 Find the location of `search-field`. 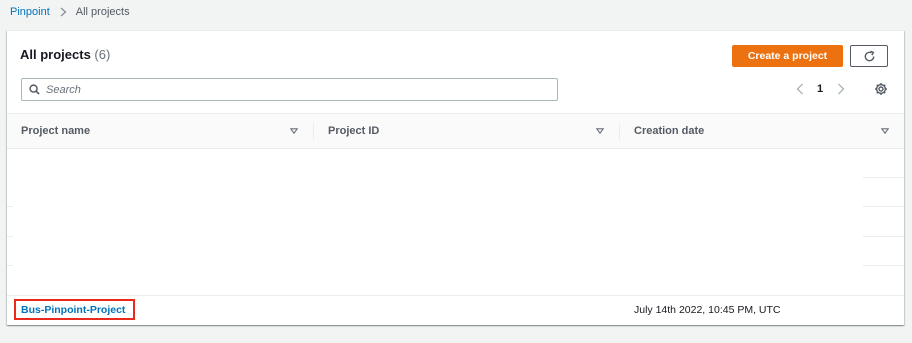

search-field is located at coordinates (289, 89).